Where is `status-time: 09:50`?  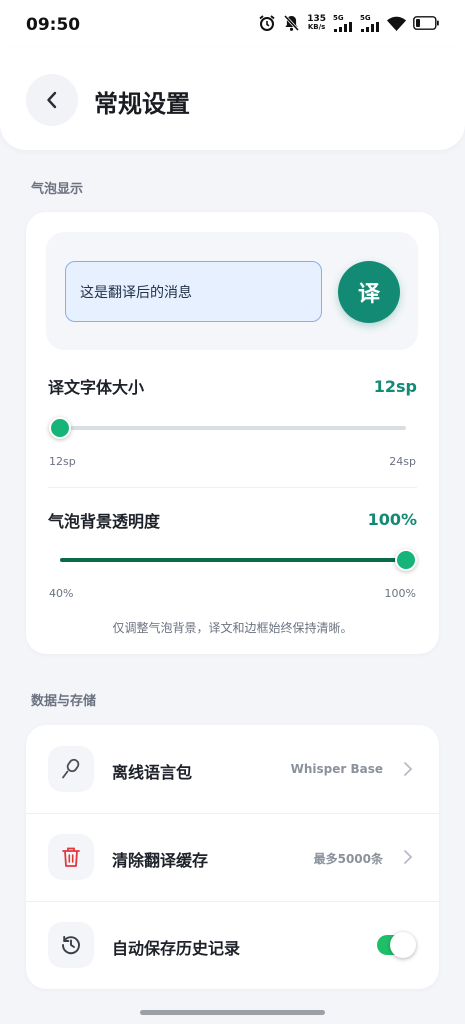
status-time: 09:50 is located at coordinates (53, 25).